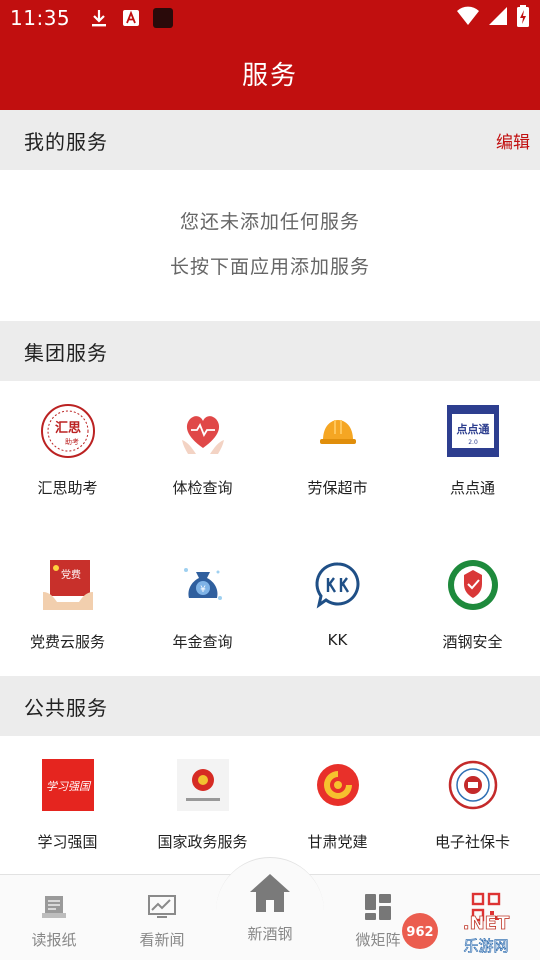 This screenshot has height=960, width=540. Describe the element at coordinates (162, 940) in the screenshot. I see `nav-label: 看新闻` at that location.